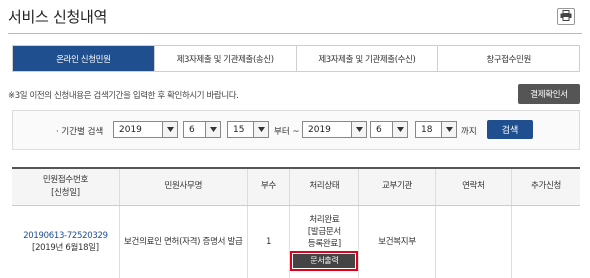  Describe the element at coordinates (268, 187) in the screenshot. I see `copies-header: 부수` at that location.